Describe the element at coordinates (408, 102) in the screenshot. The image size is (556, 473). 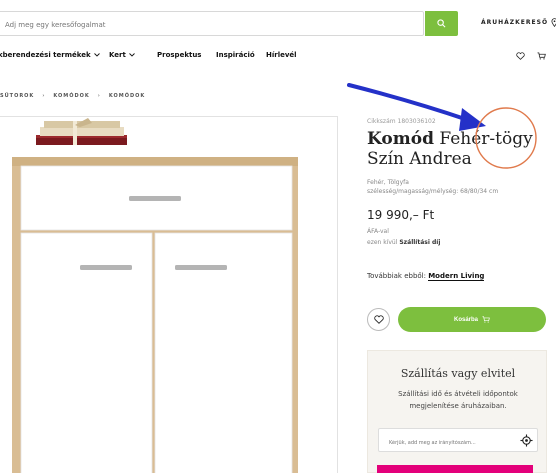
I see `annotation-arrow` at that location.